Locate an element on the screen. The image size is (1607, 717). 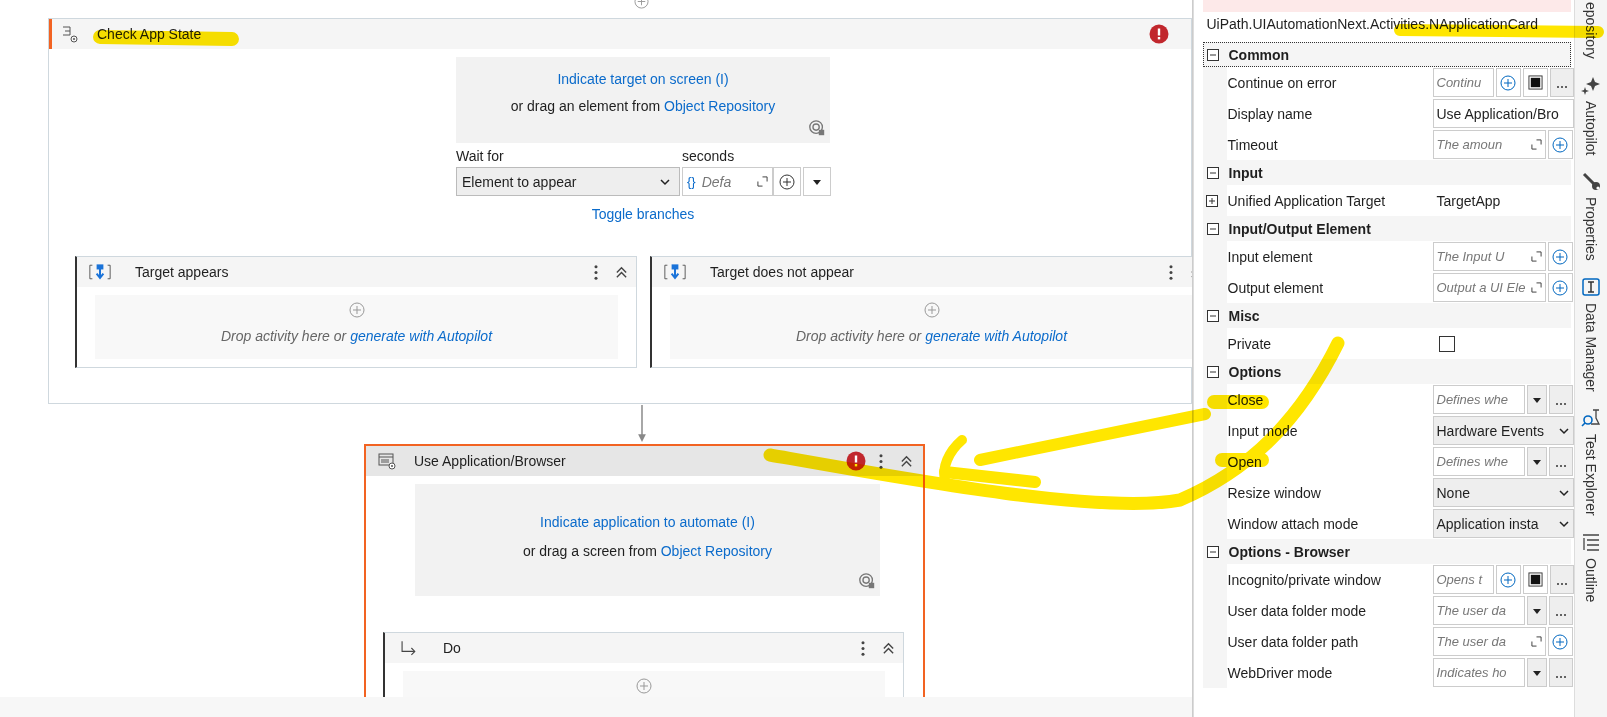
expression-field: Output a UI Ele is located at coordinates (1489, 287).